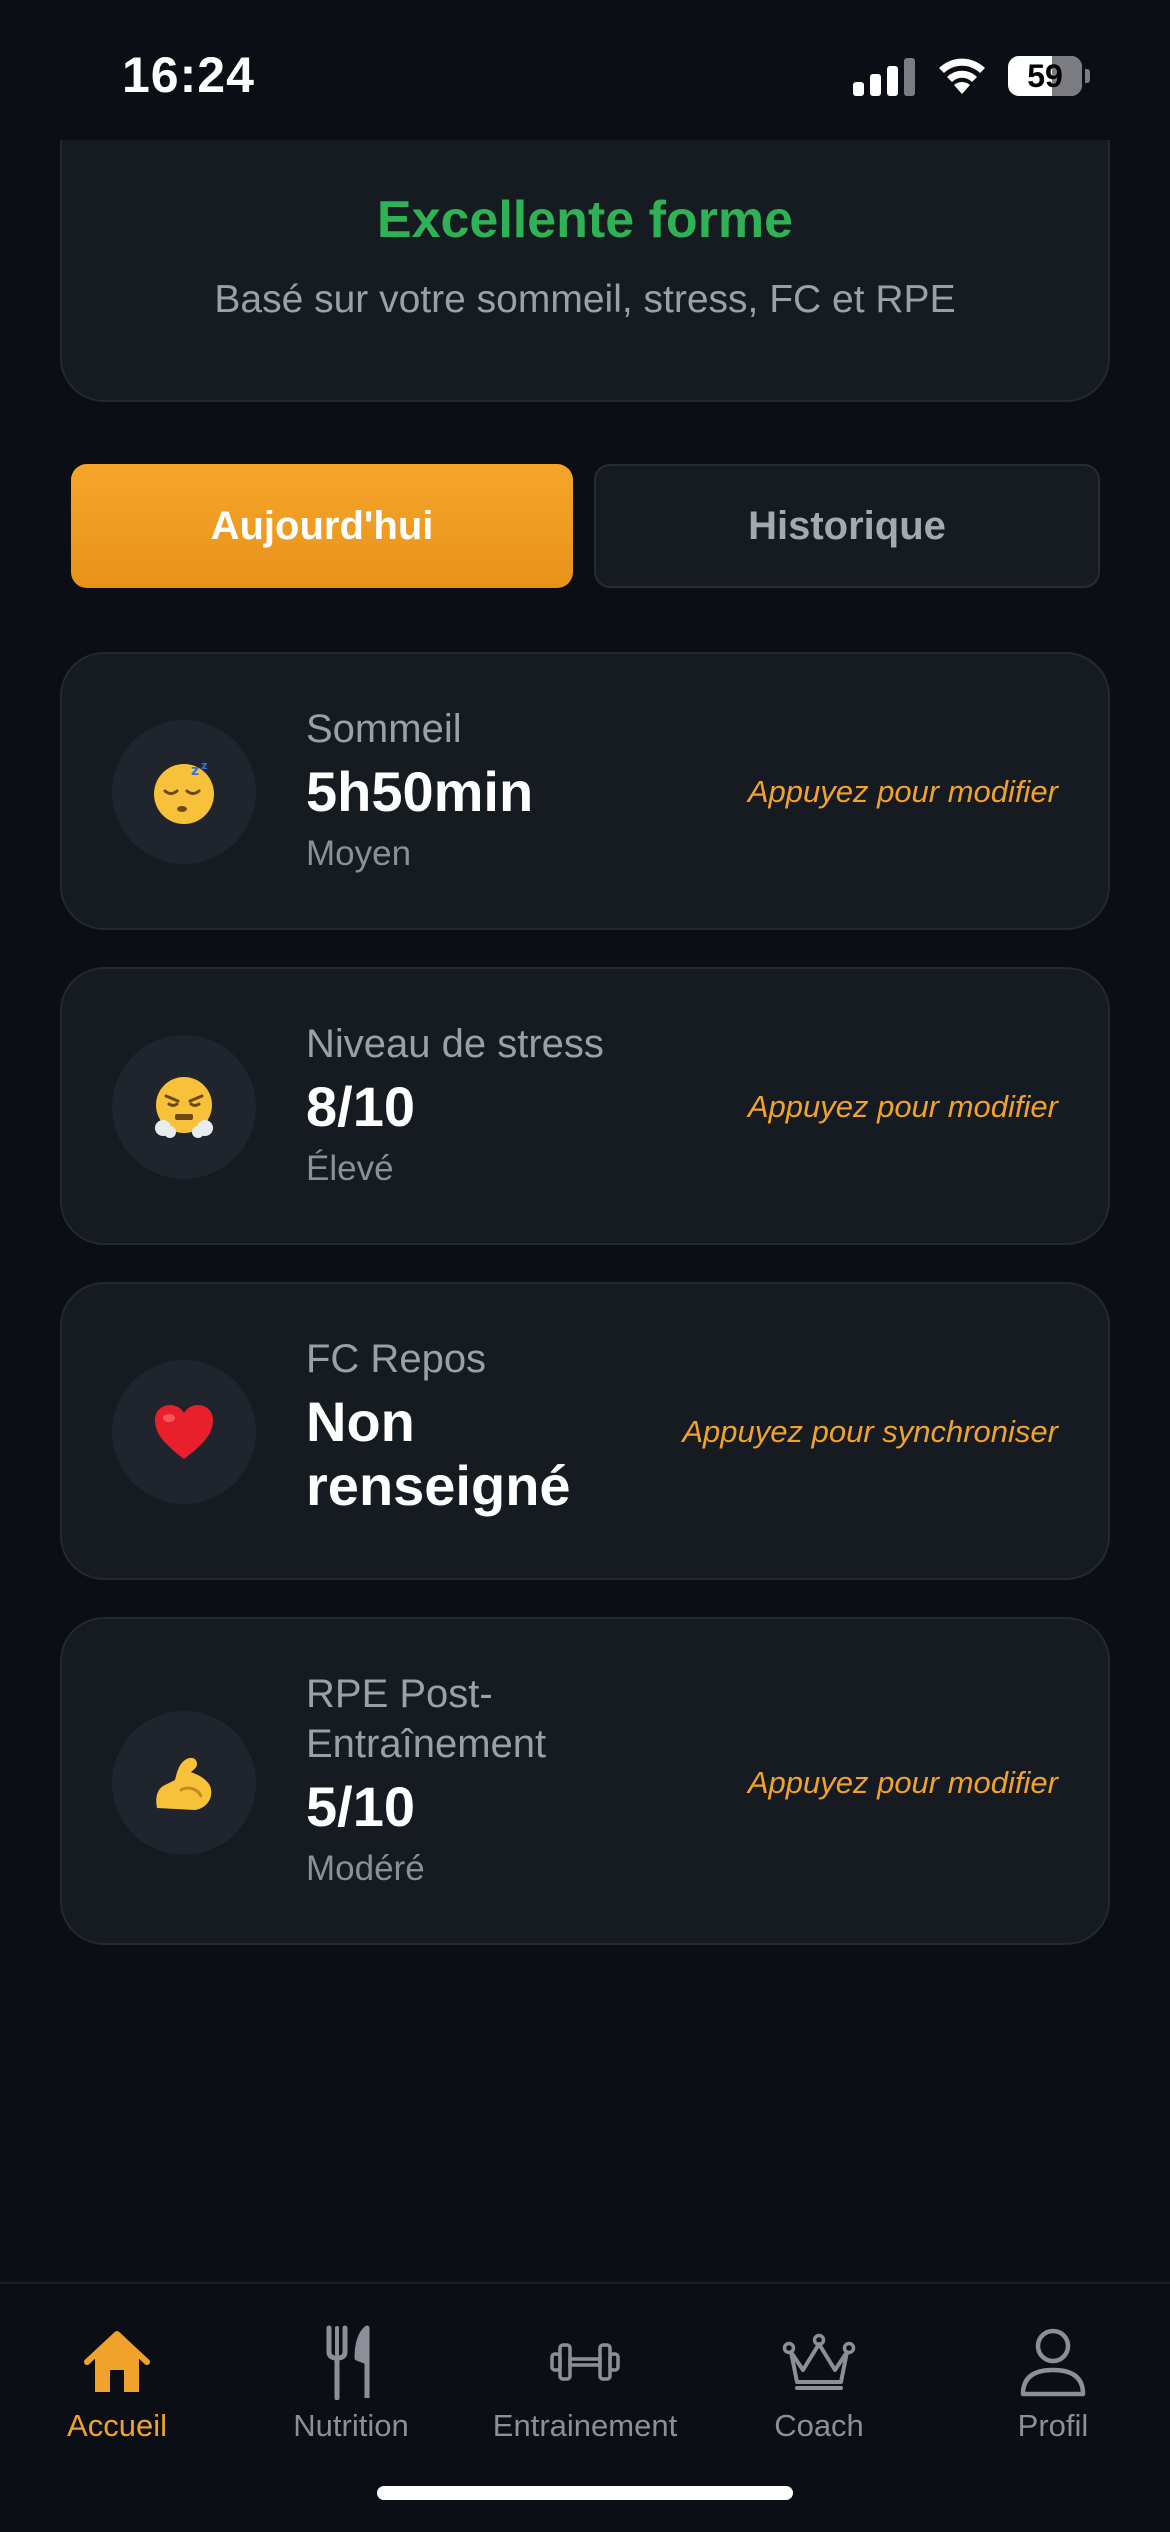  Describe the element at coordinates (322, 526) in the screenshot. I see `tab-today: Aujourd'hui` at that location.